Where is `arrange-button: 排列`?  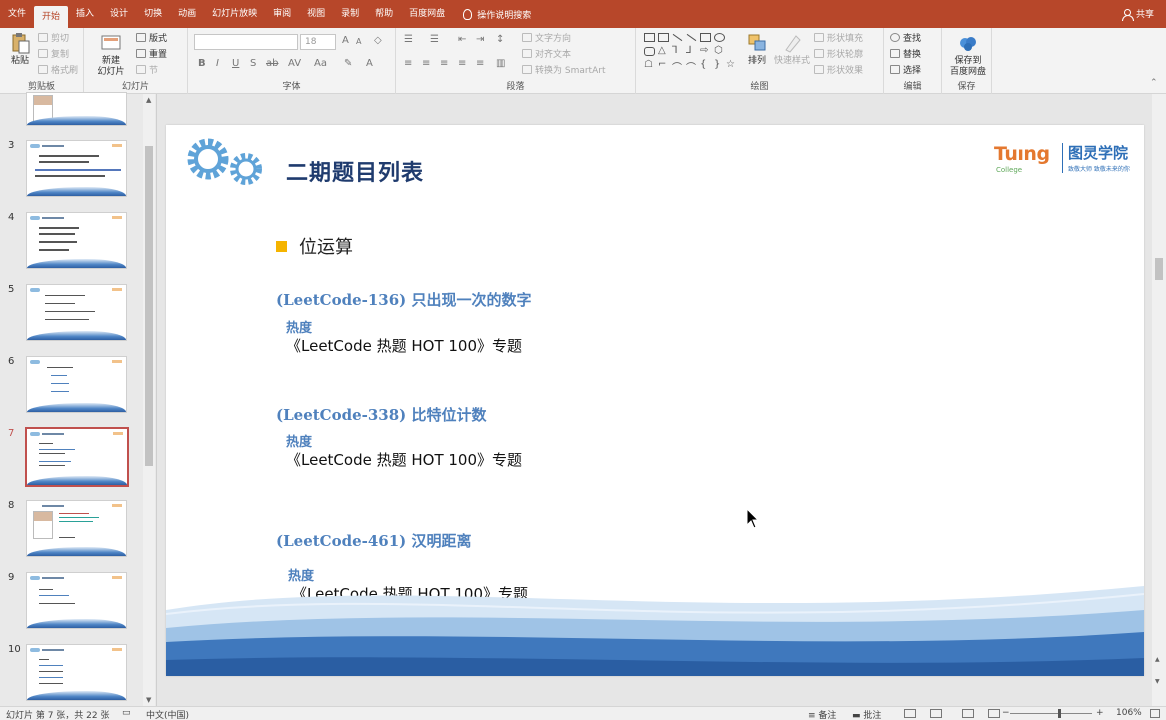 arrange-button: 排列 is located at coordinates (757, 49).